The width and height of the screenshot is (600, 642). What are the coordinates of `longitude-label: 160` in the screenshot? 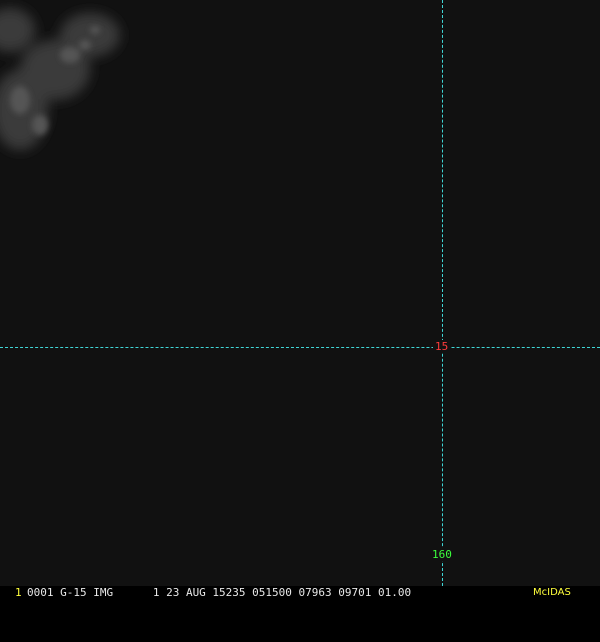 It's located at (442, 554).